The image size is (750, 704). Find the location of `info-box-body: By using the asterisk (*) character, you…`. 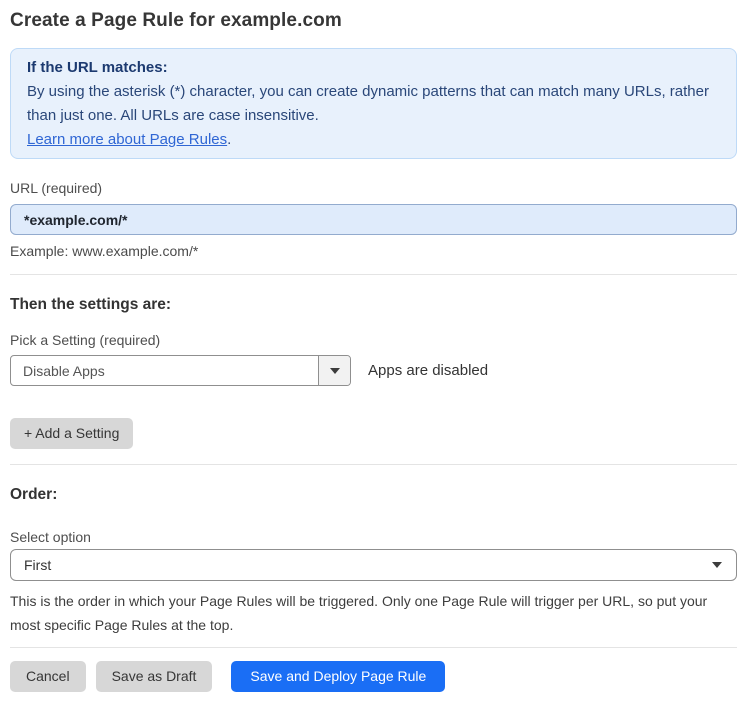

info-box-body: By using the asterisk (*) character, you… is located at coordinates (368, 103).